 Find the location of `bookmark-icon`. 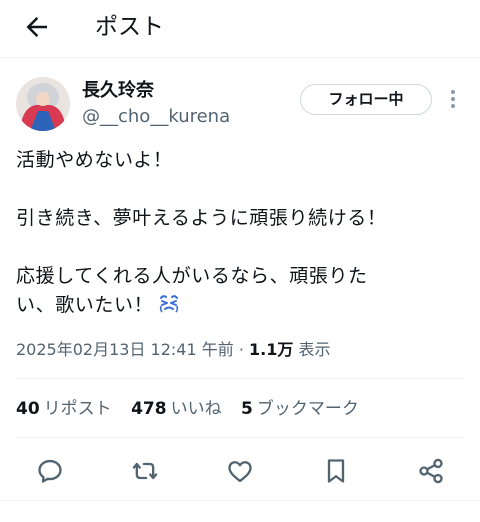

bookmark-icon is located at coordinates (336, 471).